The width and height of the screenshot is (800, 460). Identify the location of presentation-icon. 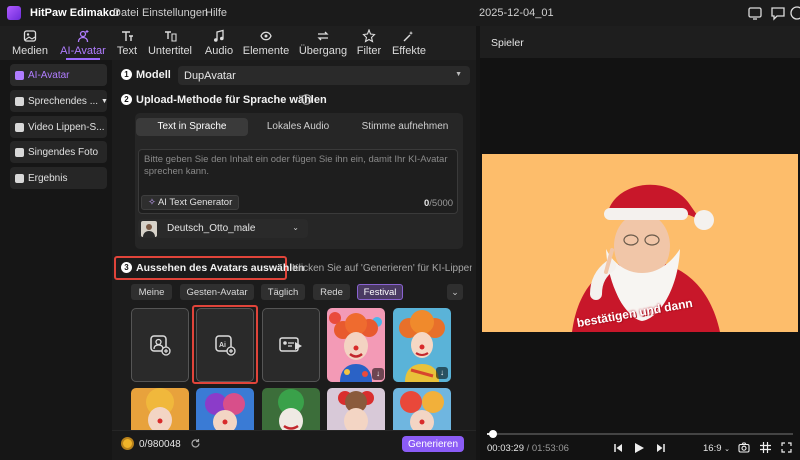
(290, 344).